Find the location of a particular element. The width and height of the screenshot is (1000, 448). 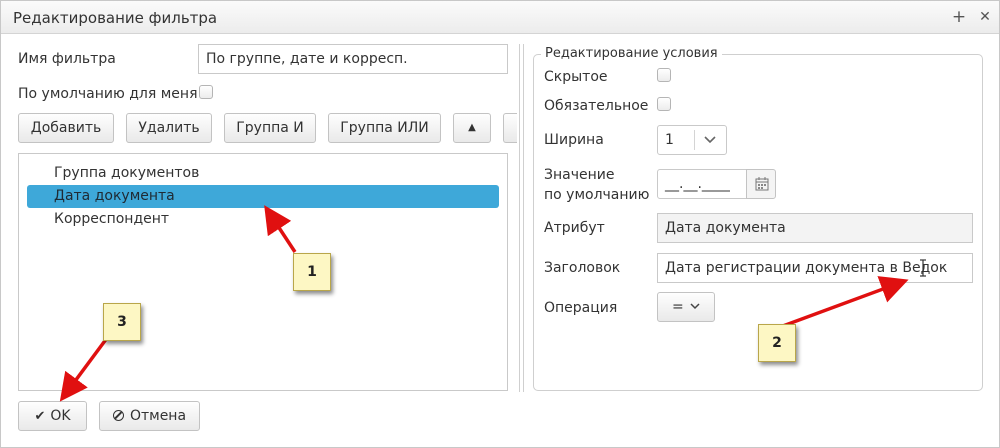

calendar-icon is located at coordinates (762, 184).